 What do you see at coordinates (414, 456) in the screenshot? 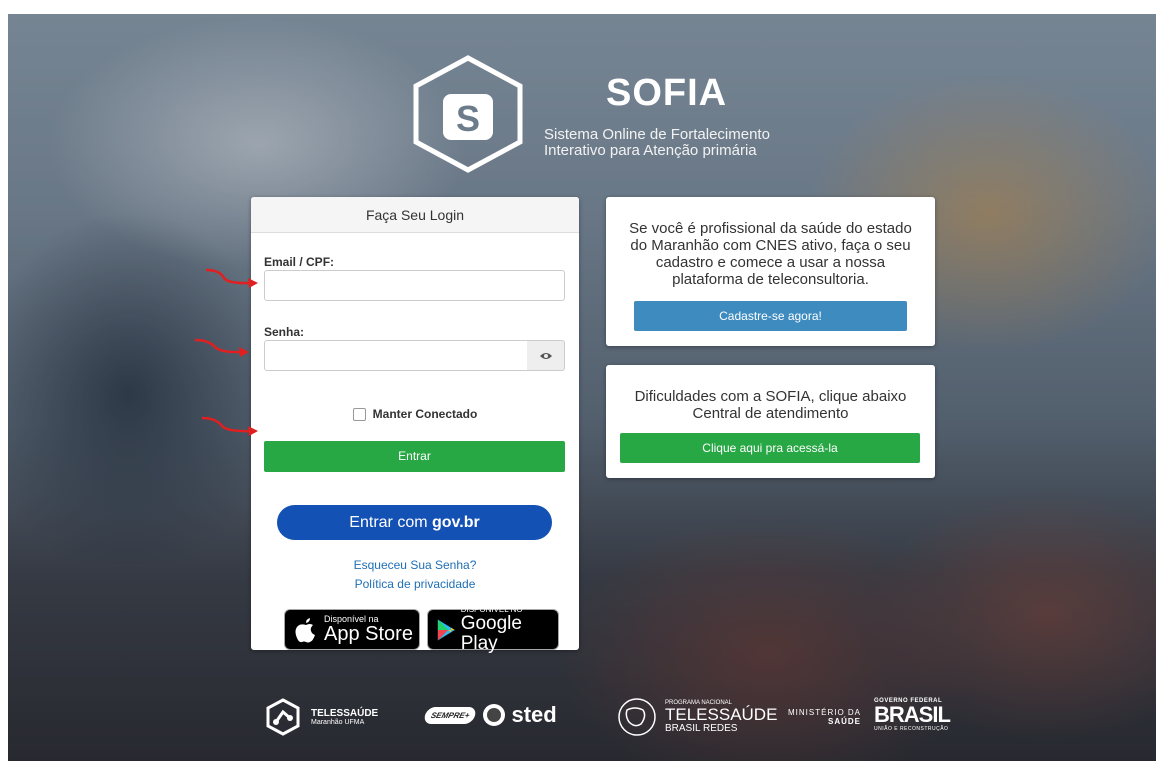
I see `login-button: Entrar` at bounding box center [414, 456].